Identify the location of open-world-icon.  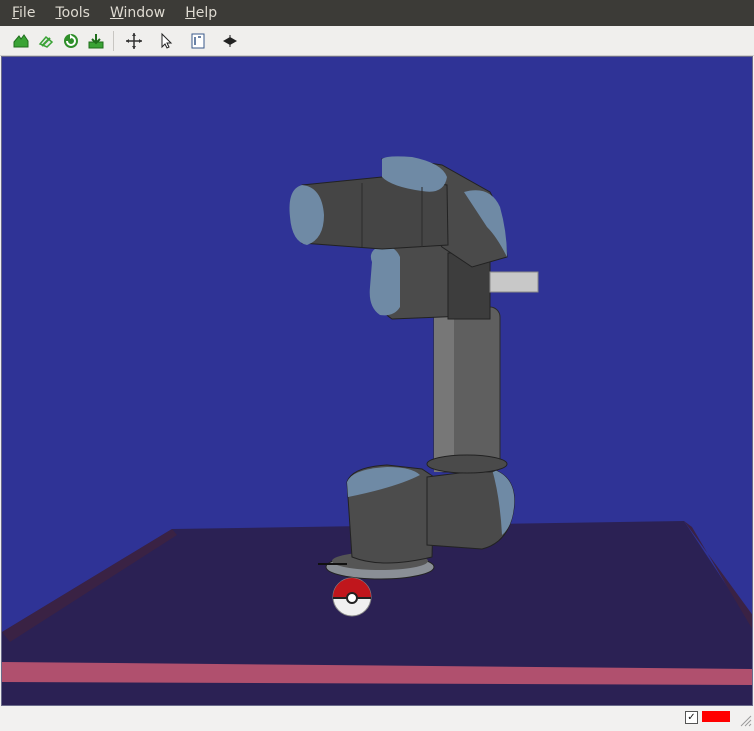
(21, 41).